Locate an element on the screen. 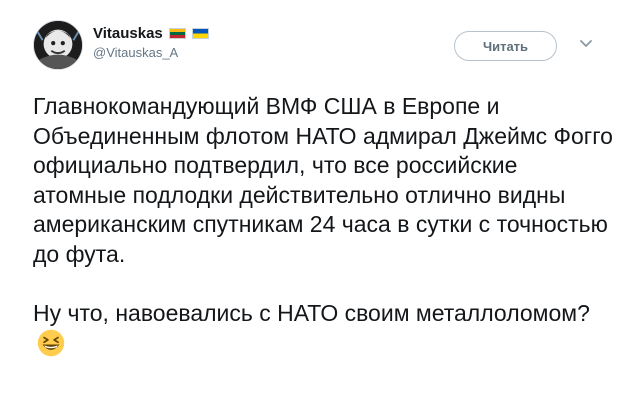 The image size is (626, 411). follow-button: Читать is located at coordinates (505, 46).